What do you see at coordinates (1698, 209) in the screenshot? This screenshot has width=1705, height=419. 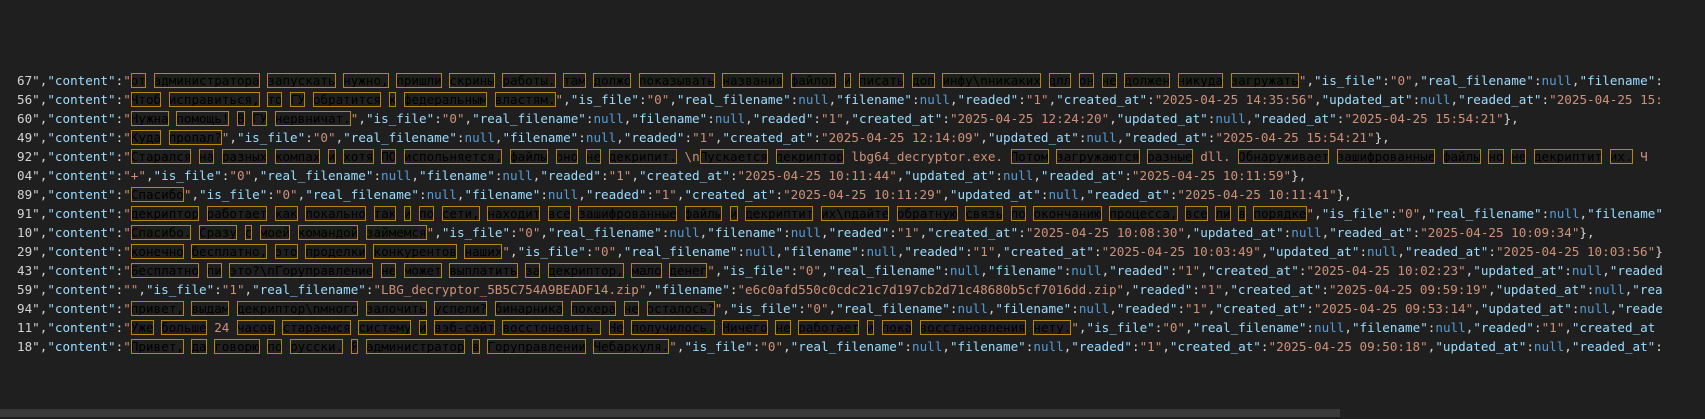 I see `vertical-scrollbar` at bounding box center [1698, 209].